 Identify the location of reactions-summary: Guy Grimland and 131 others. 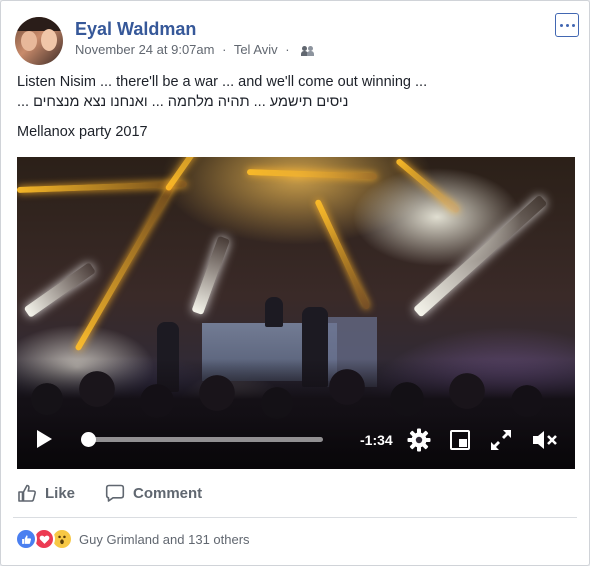
(132, 539).